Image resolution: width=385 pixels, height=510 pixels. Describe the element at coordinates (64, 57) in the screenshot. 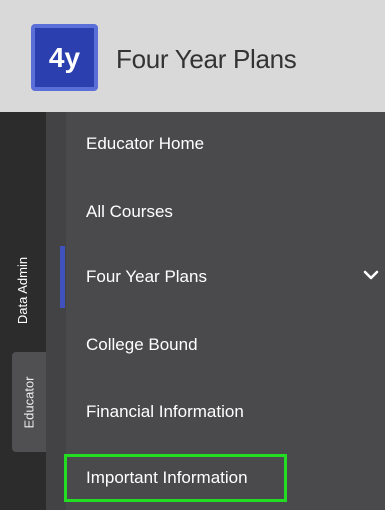

I see `app-logo: 4y` at that location.